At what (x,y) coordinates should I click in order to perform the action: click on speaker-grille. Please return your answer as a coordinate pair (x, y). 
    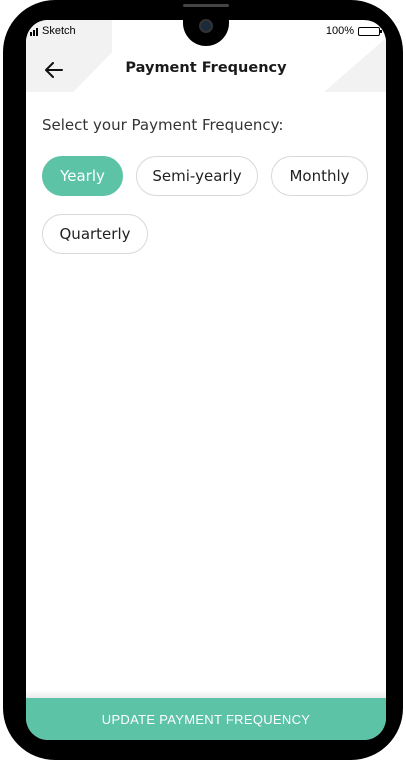
    Looking at the image, I should click on (206, 5).